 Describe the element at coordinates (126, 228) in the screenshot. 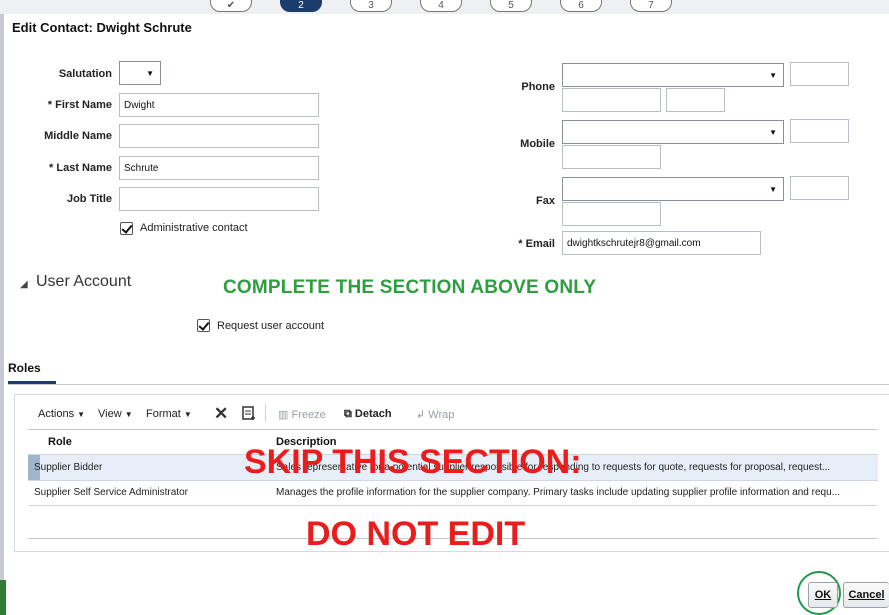

I see `administrative-contact-checkbox` at that location.